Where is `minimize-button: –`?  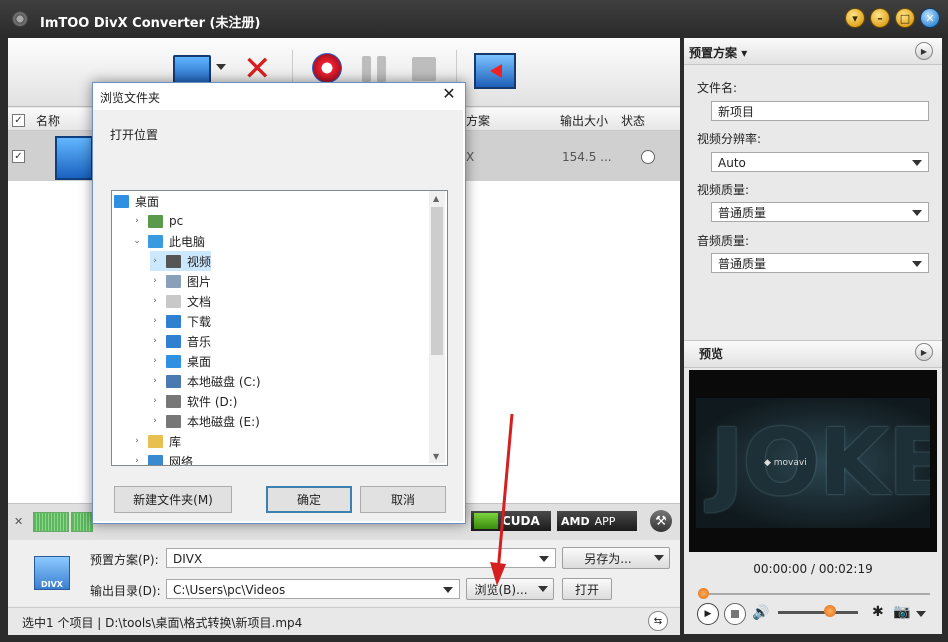 minimize-button: – is located at coordinates (880, 18).